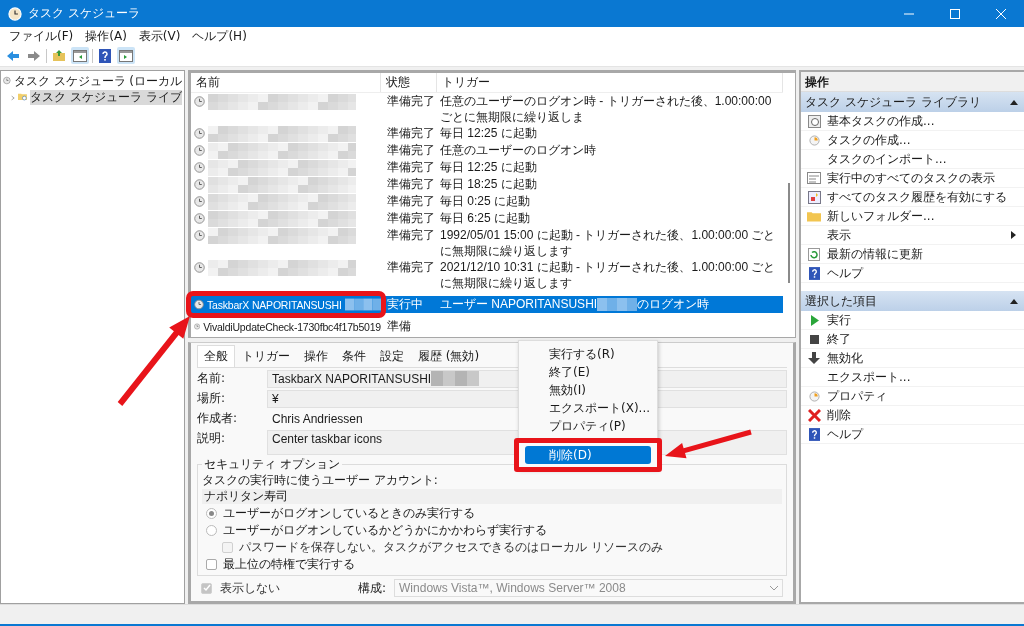  I want to click on field-label: 場所:, so click(212, 398).